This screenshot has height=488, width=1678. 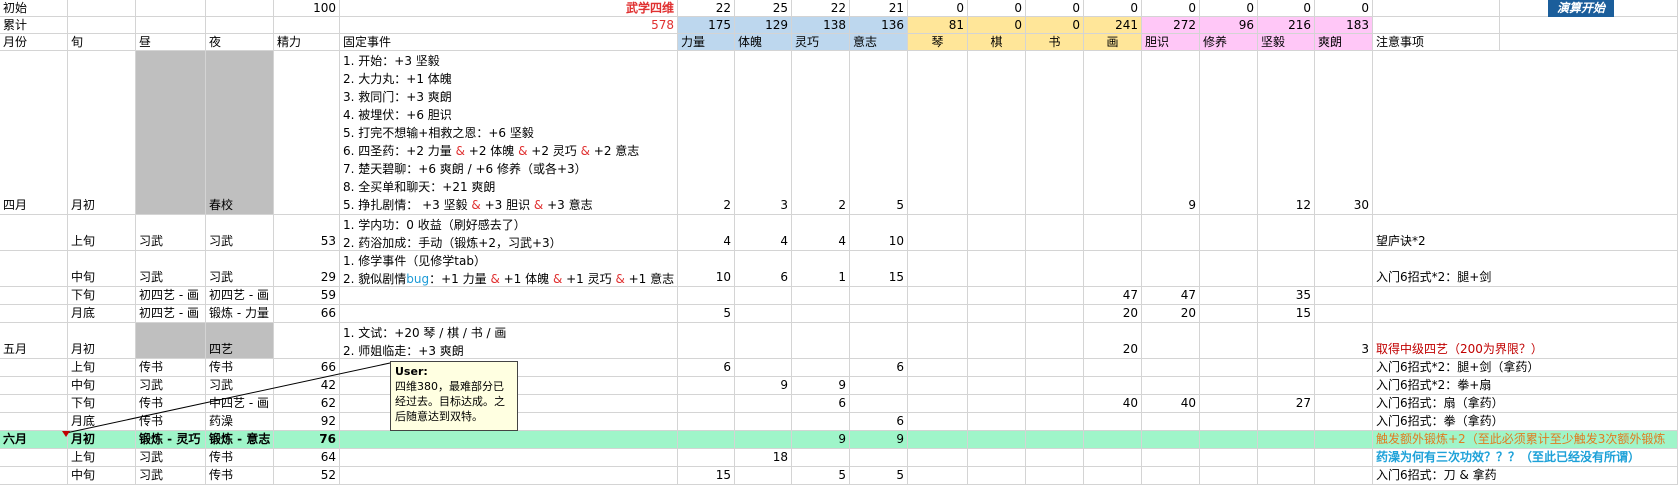 I want to click on comment-author: User:, so click(x=411, y=371).